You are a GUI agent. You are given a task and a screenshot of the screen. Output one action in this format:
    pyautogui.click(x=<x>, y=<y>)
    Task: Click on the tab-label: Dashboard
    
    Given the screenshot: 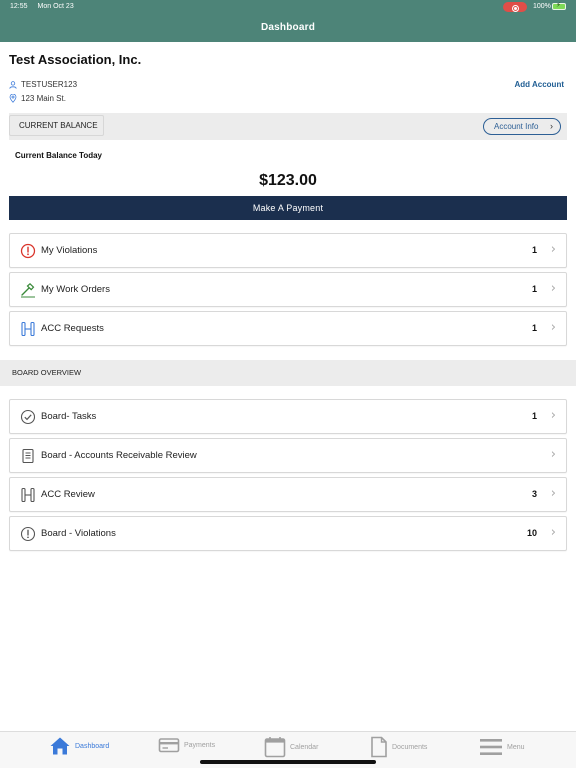 What is the action you would take?
    pyautogui.click(x=92, y=746)
    